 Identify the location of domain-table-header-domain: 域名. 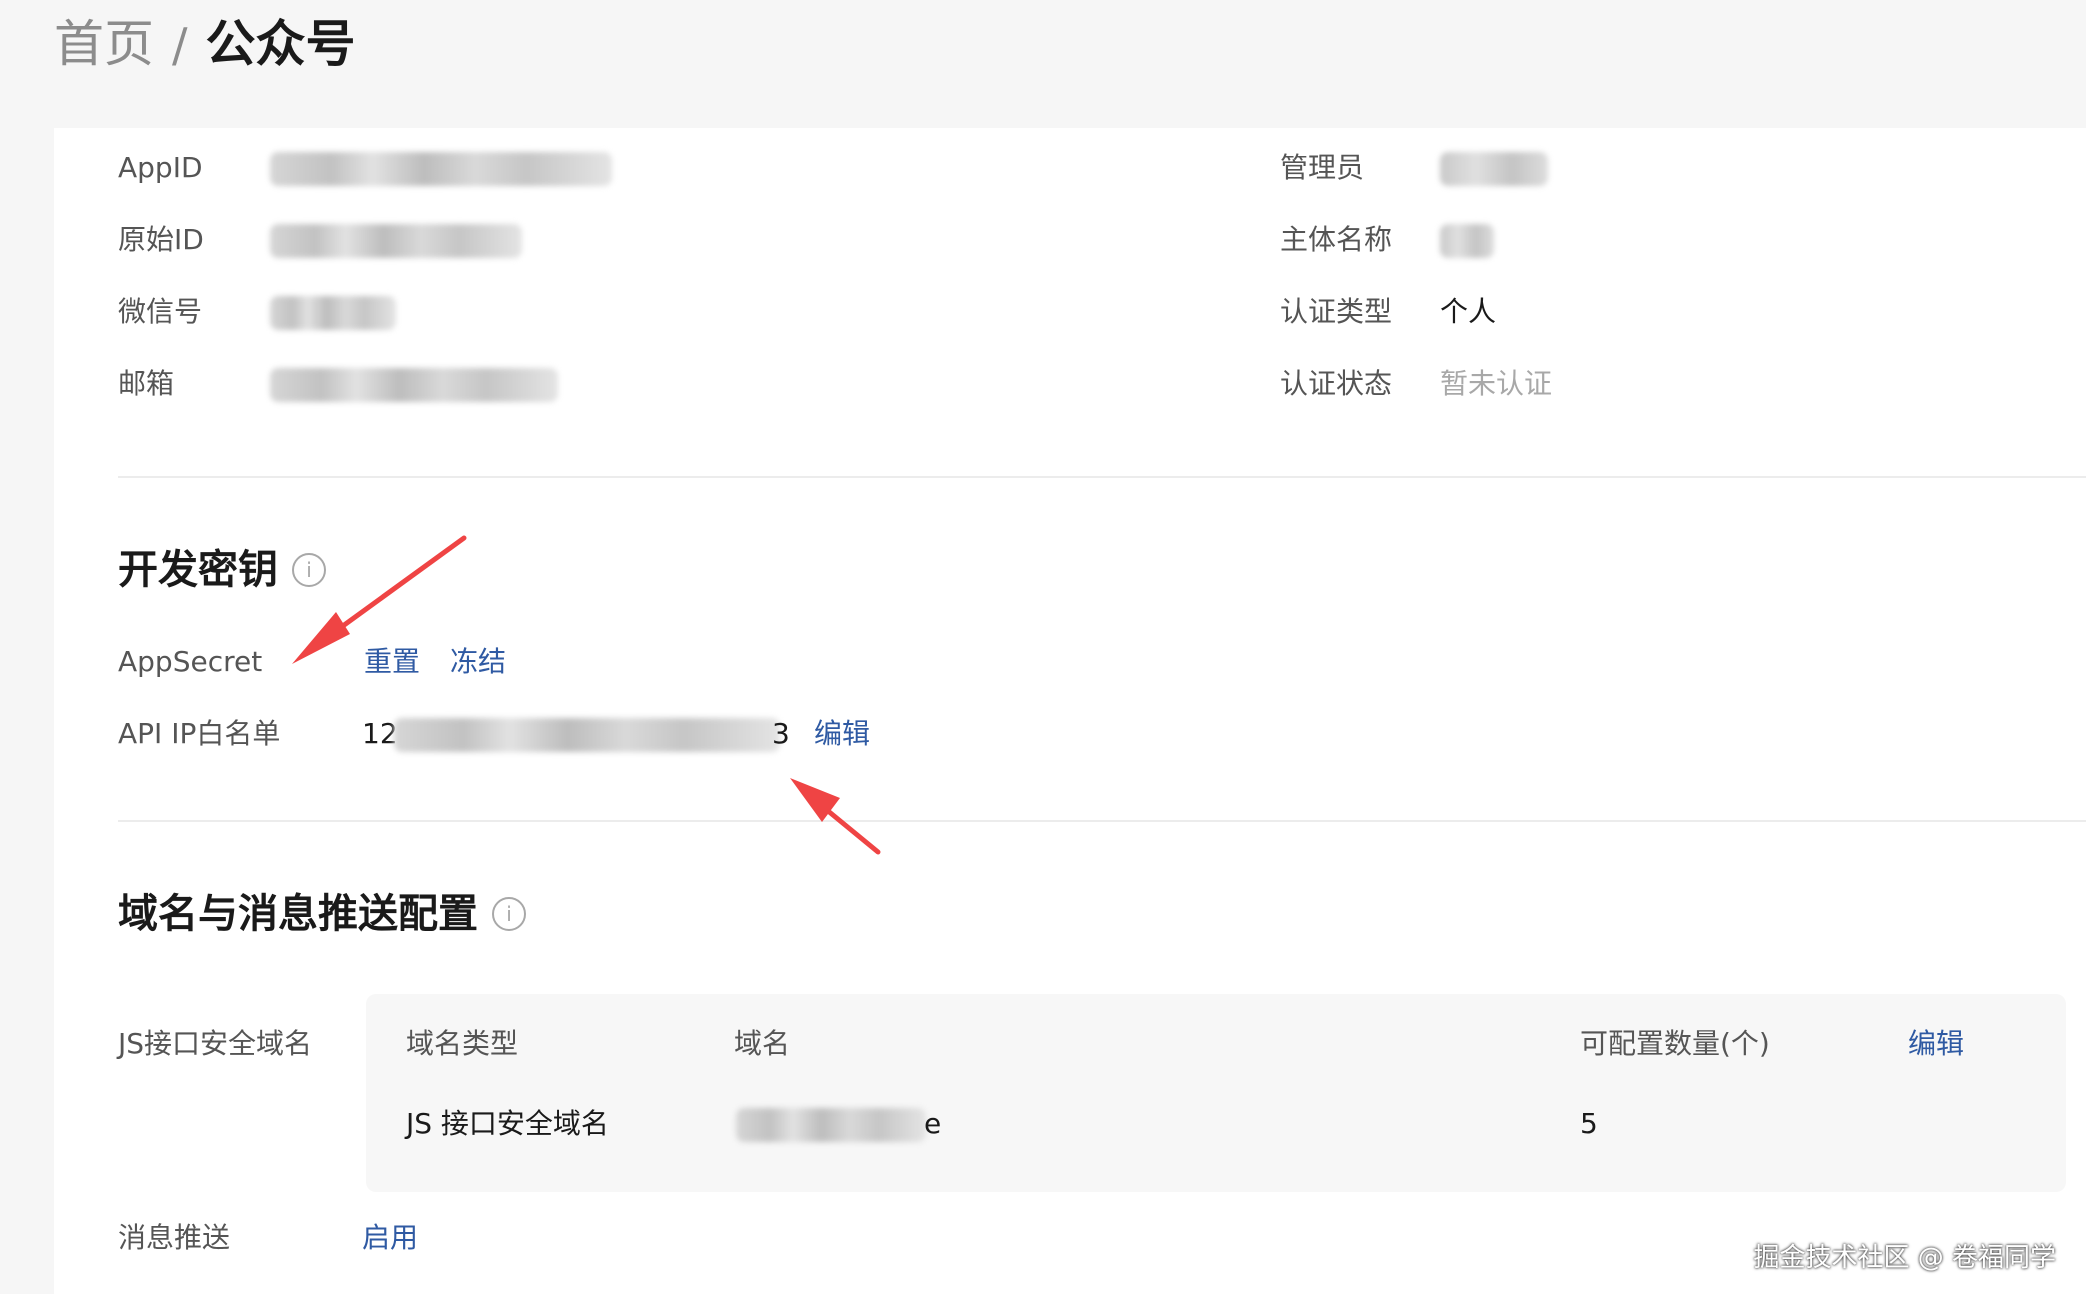
(762, 1043).